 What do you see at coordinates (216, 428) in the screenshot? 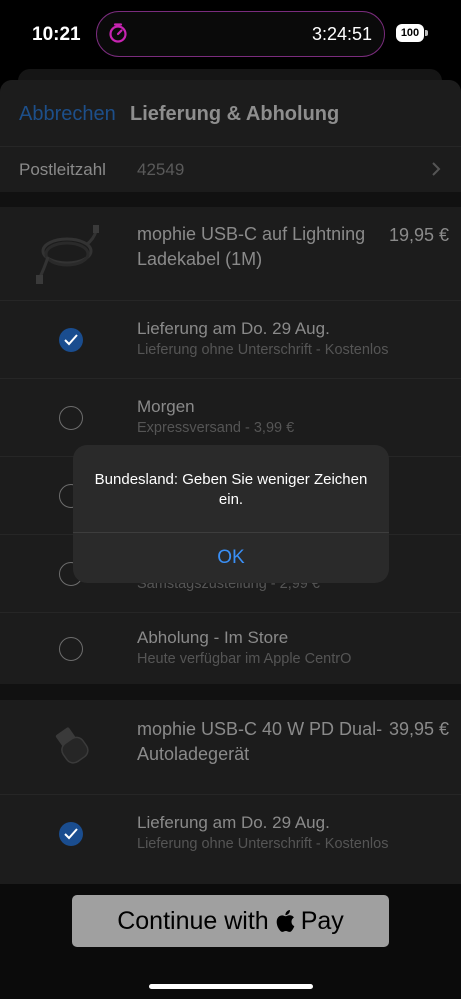
I see `option-subtitle: Expressversand - 3,99 €` at bounding box center [216, 428].